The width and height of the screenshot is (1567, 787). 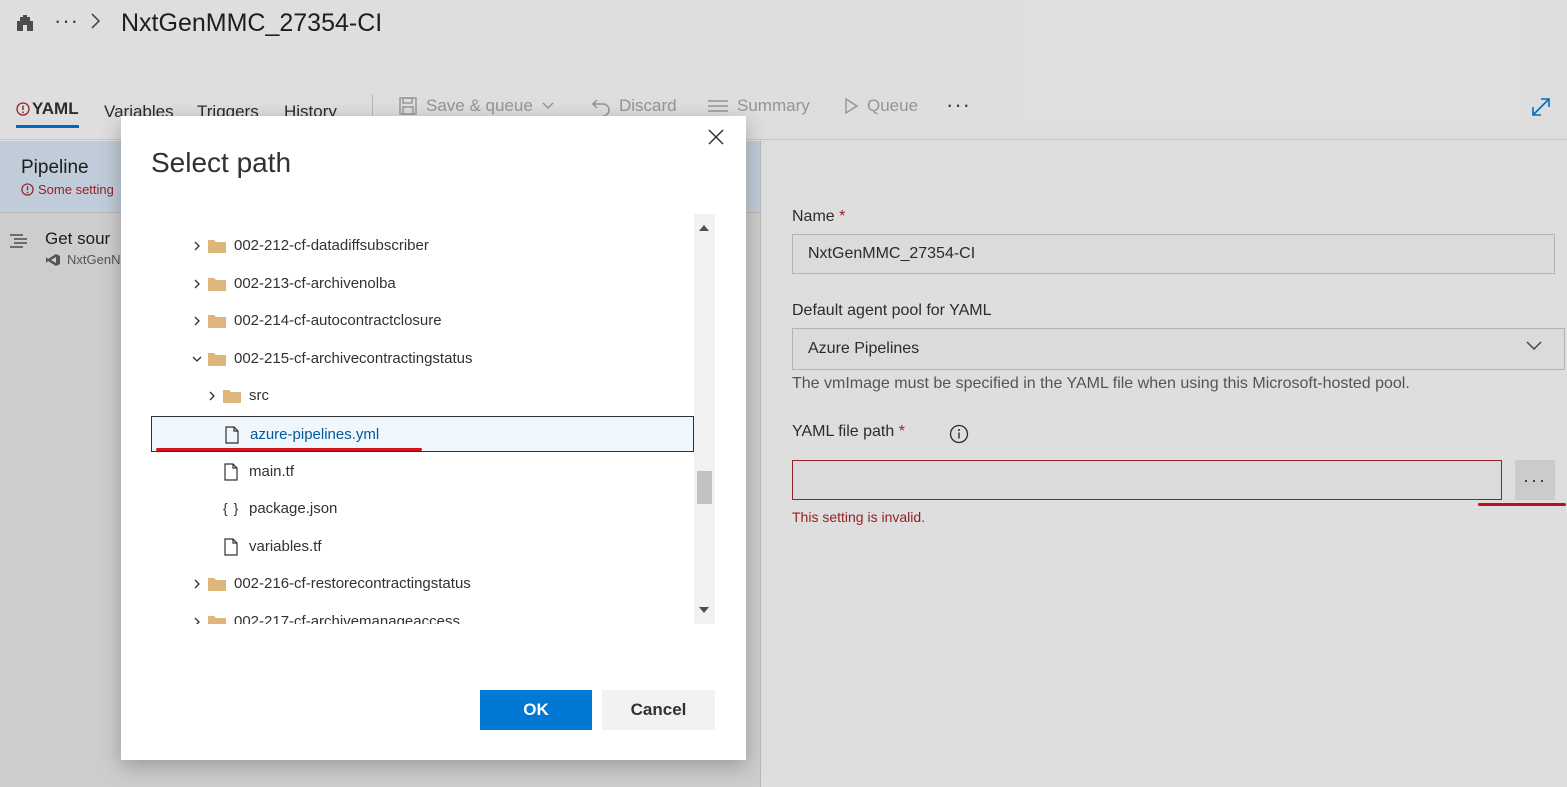 I want to click on close-button, so click(x=716, y=137).